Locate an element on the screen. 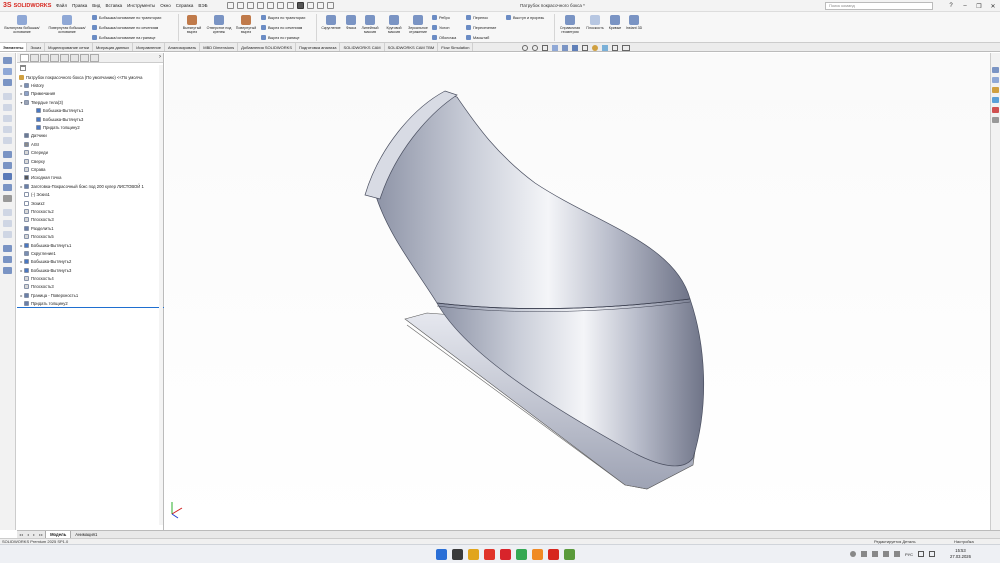  menu-insert: Вставка is located at coordinates (113, 5).